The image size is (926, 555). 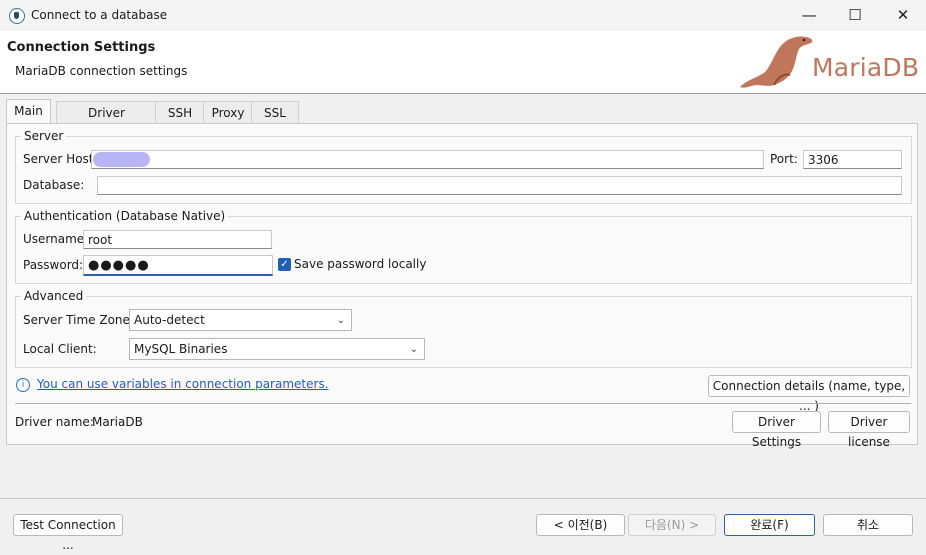 What do you see at coordinates (78, 320) in the screenshot?
I see `timezone-label: Server Time Zone:` at bounding box center [78, 320].